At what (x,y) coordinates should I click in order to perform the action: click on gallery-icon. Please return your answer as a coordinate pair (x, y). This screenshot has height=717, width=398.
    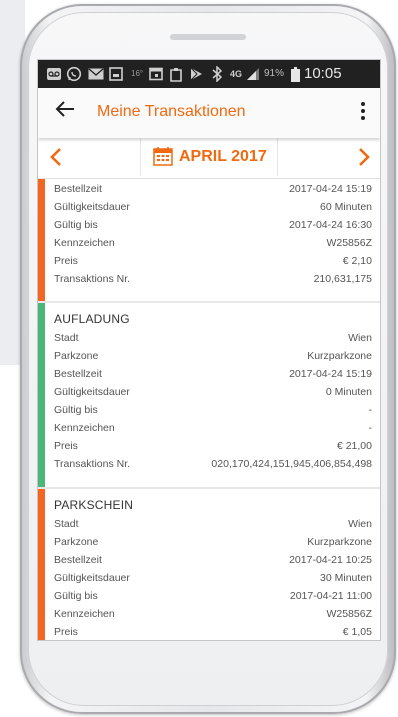
    Looking at the image, I should click on (116, 74).